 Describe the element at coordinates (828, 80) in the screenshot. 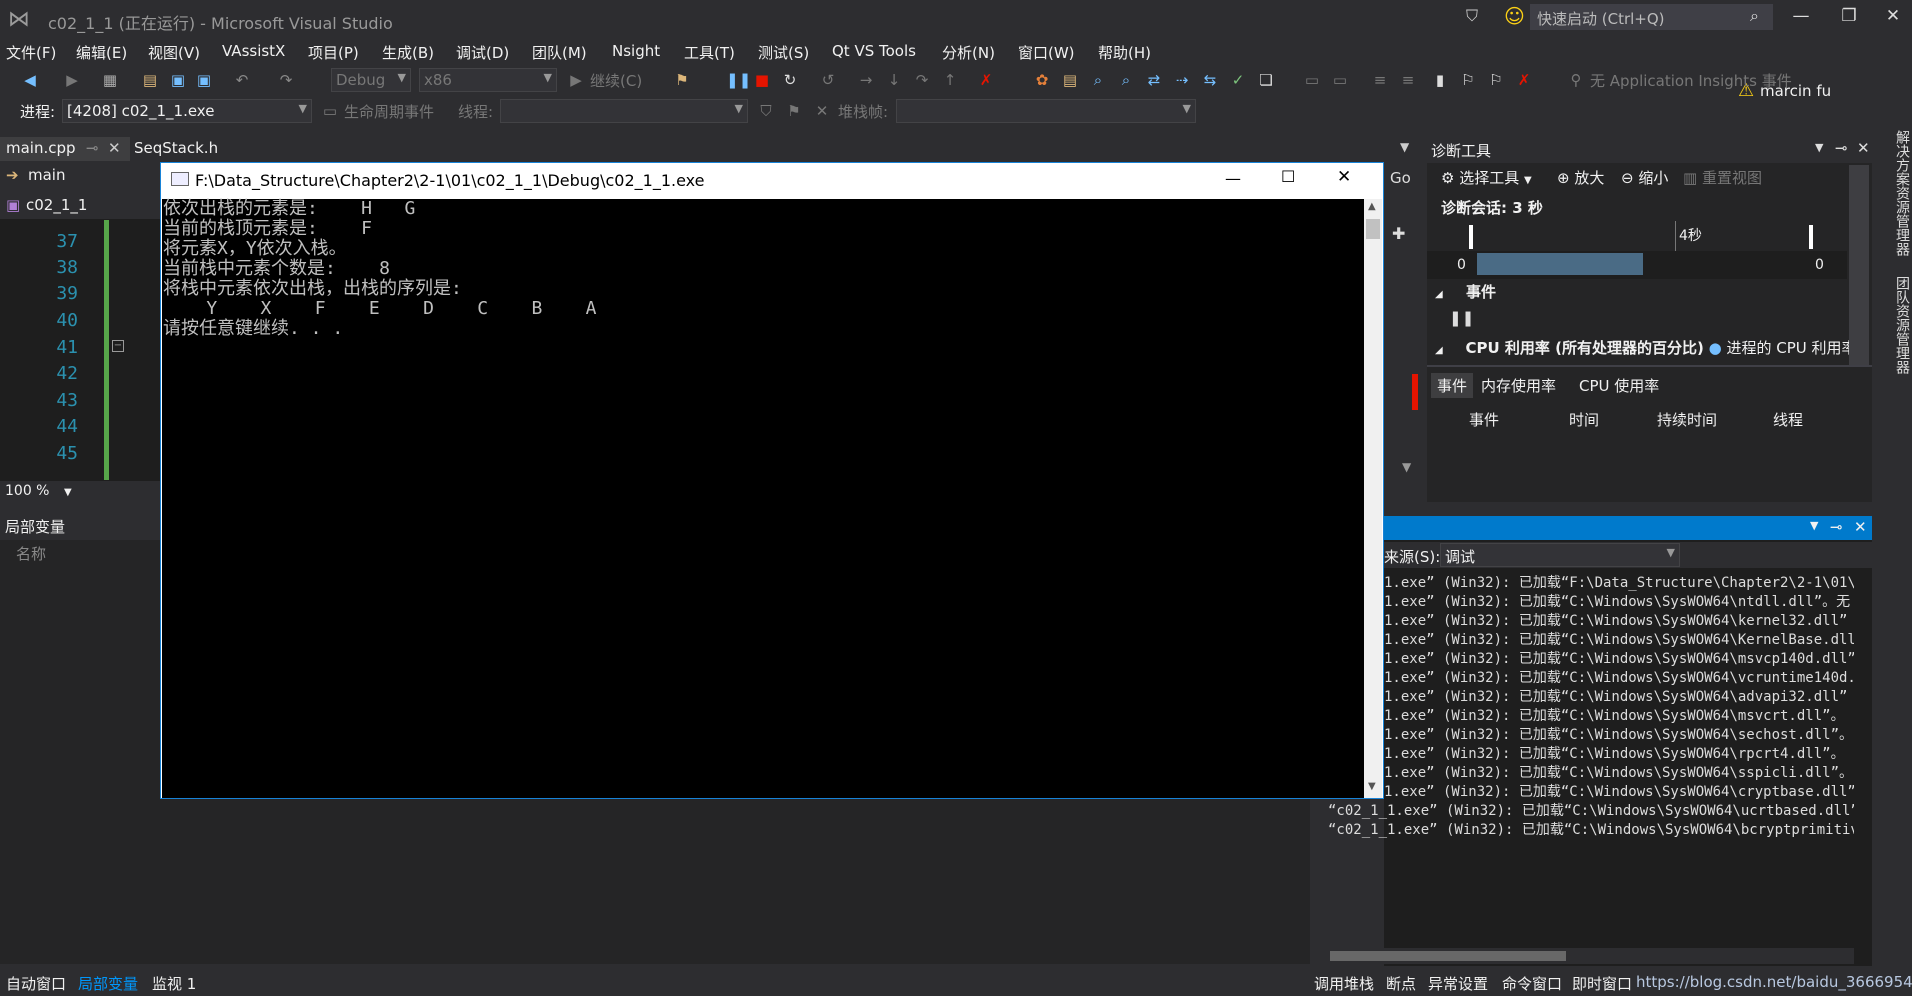

I see `show-next-statement-icon: ↺` at that location.